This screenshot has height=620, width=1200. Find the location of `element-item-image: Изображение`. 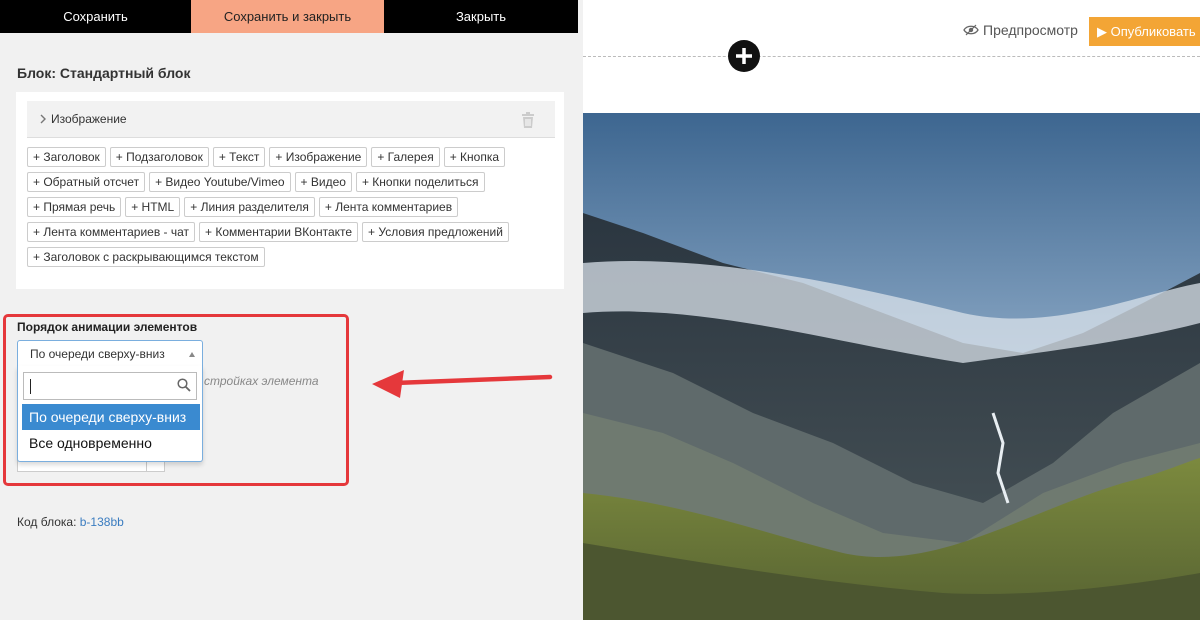

element-item-image: Изображение is located at coordinates (291, 119).